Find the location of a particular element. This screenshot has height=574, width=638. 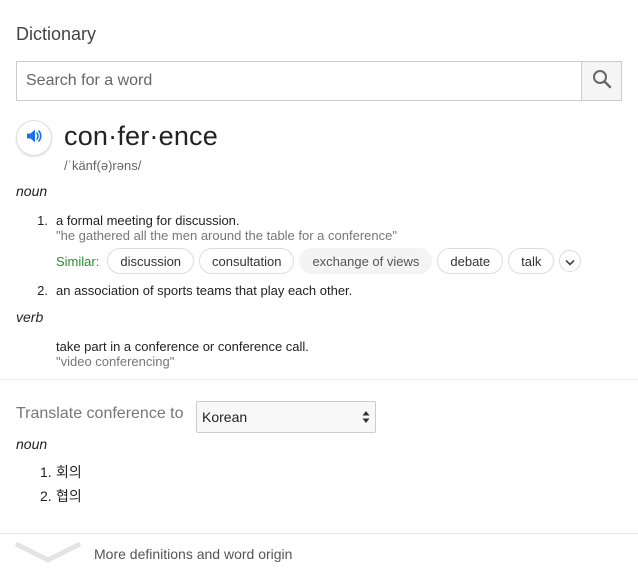

pronunciation: /ˈkänf(ə)rəns/ is located at coordinates (103, 165).